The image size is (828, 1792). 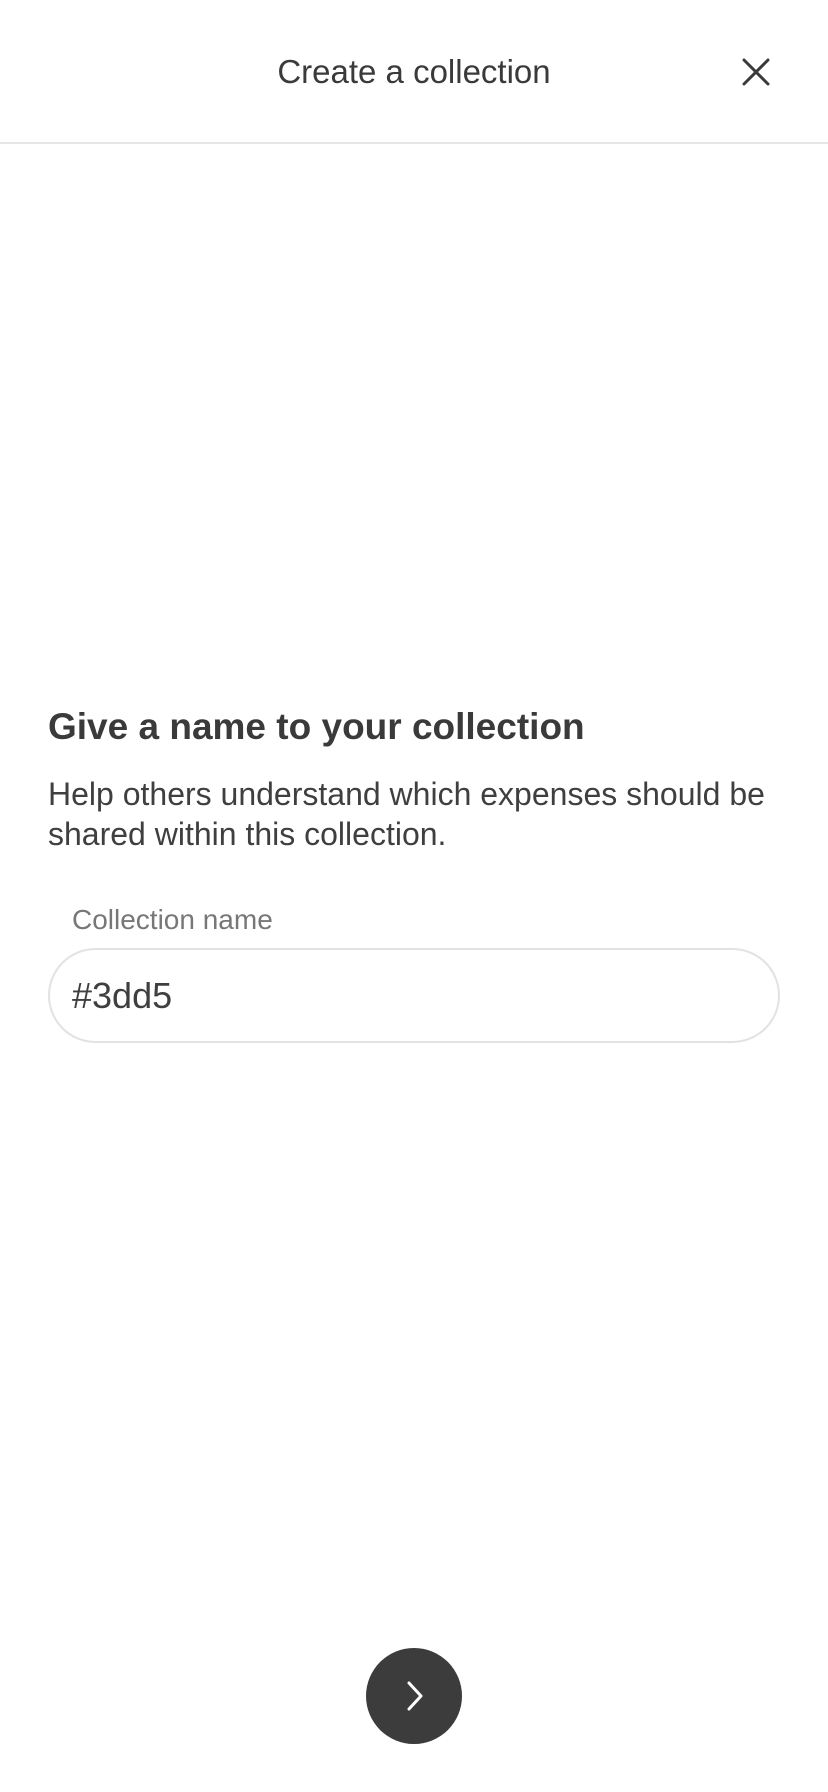 I want to click on close-icon, so click(x=756, y=72).